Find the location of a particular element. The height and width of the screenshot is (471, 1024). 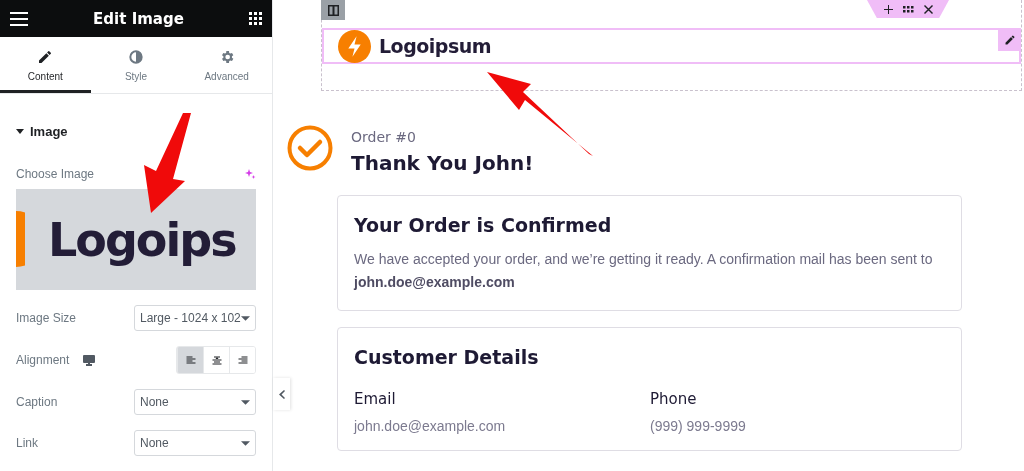

panel-title: Edit Image is located at coordinates (138, 18).